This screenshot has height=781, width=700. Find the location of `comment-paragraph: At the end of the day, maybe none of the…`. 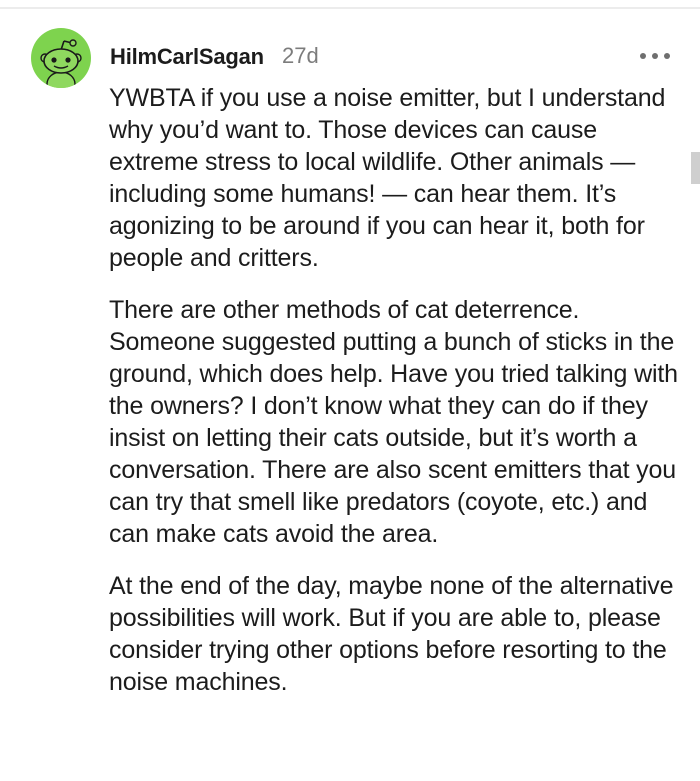

comment-paragraph: At the end of the day, maybe none of the… is located at coordinates (391, 634).